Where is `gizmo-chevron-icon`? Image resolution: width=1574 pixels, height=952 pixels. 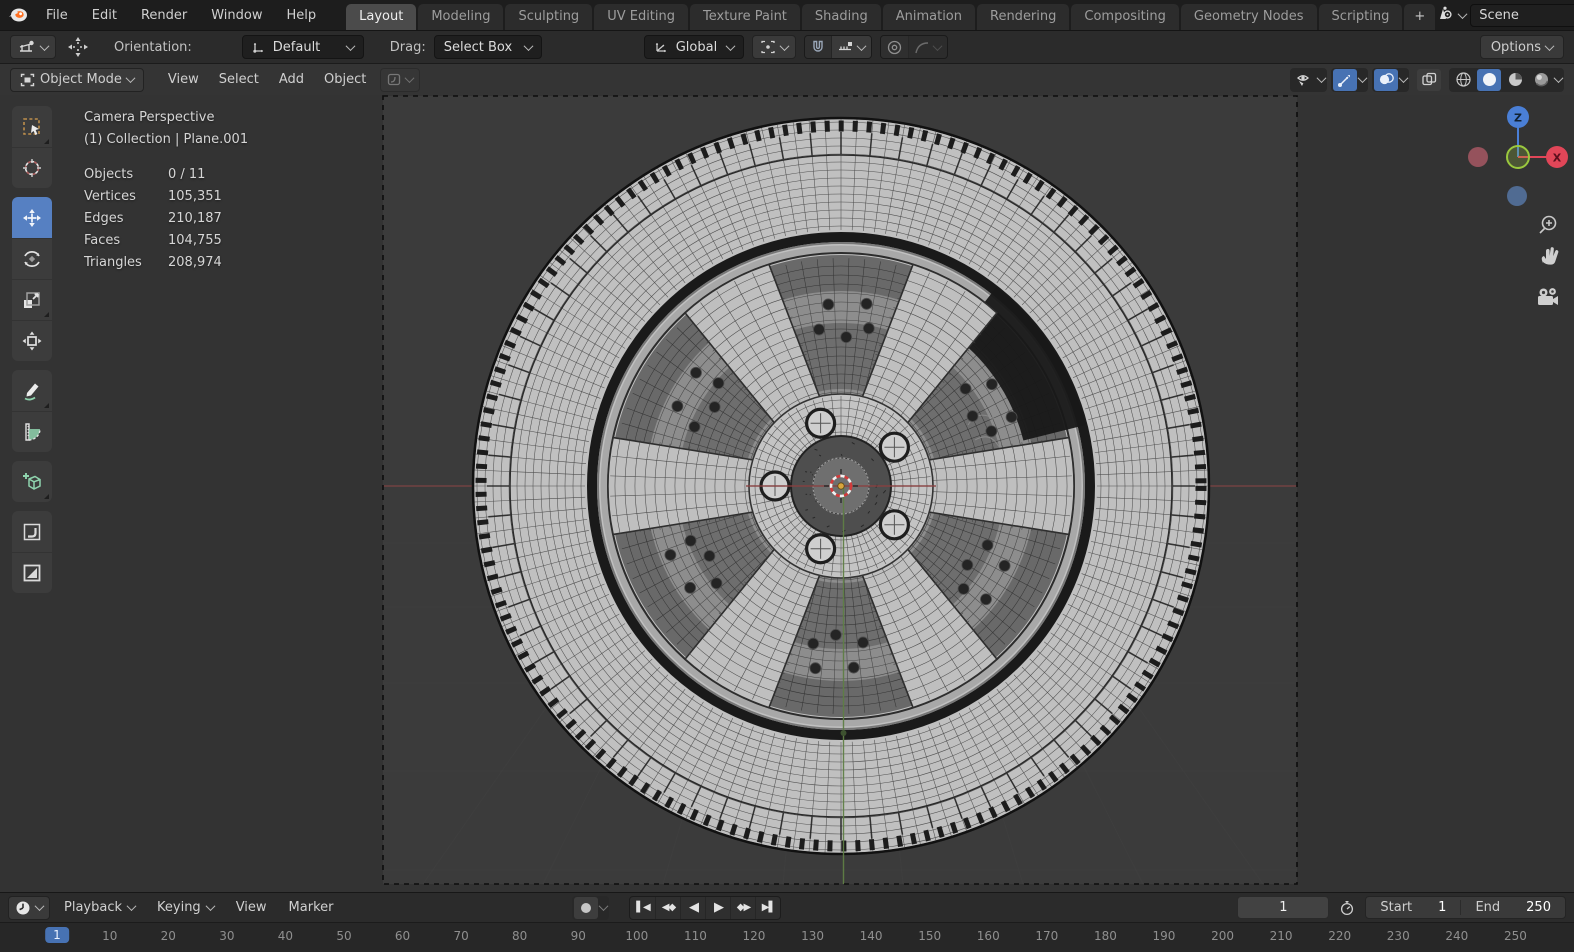
gizmo-chevron-icon is located at coordinates (1362, 78).